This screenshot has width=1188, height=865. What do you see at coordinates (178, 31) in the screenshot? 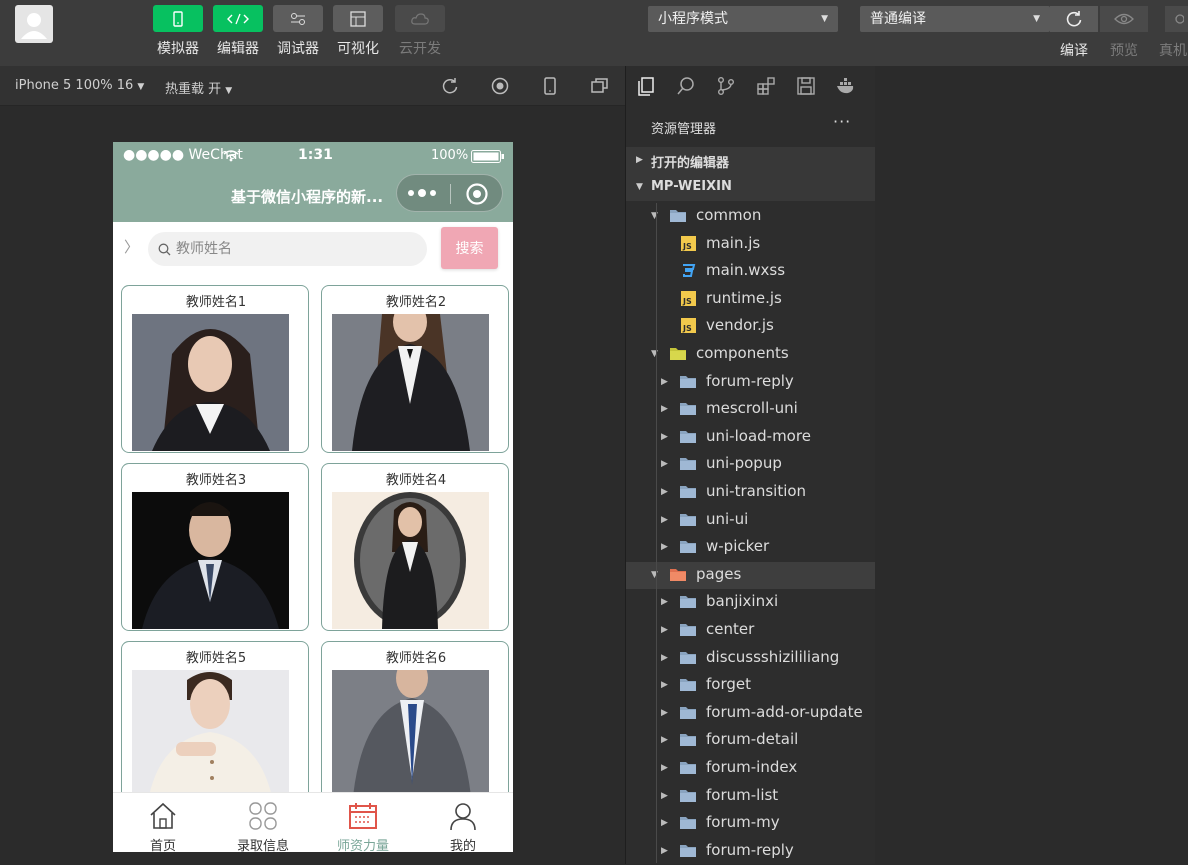
I see `simulator-tool: 模拟器` at bounding box center [178, 31].